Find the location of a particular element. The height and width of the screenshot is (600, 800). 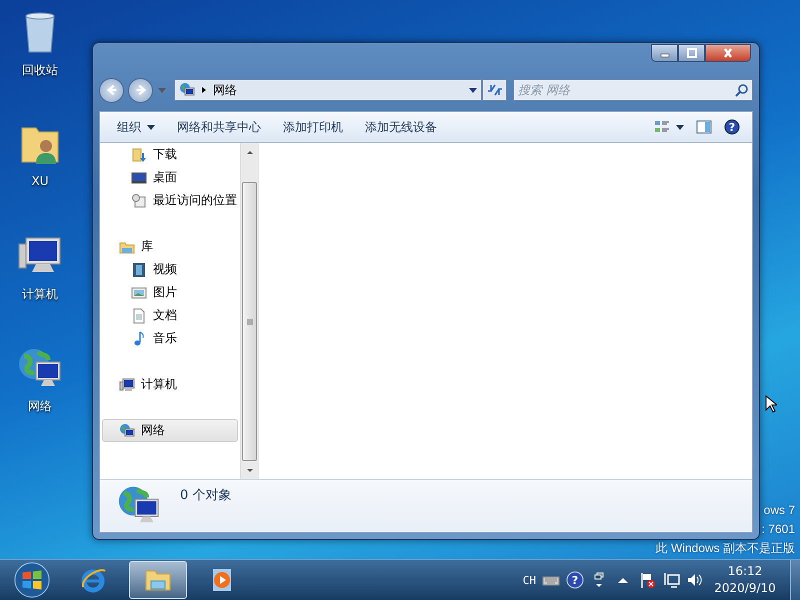

back-arrow-icon is located at coordinates (111, 90).